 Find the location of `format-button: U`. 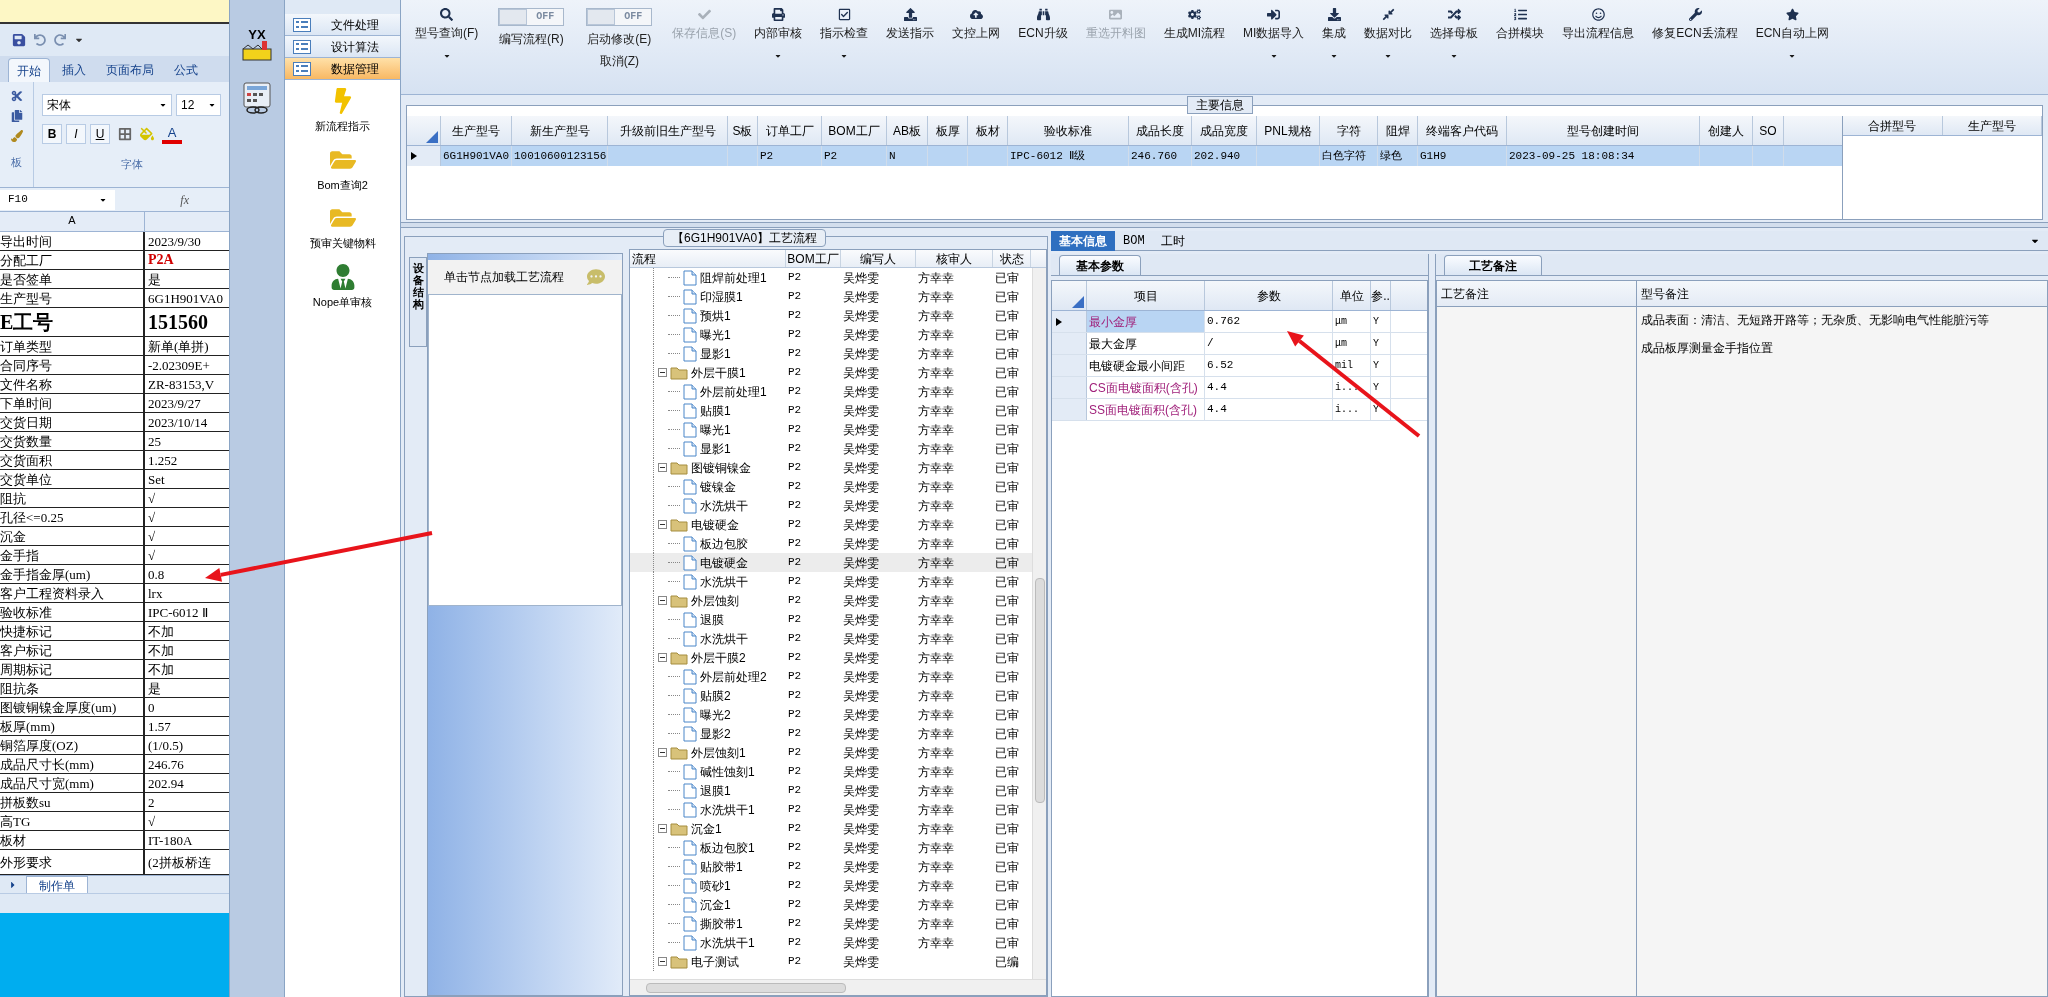

format-button: U is located at coordinates (100, 134).